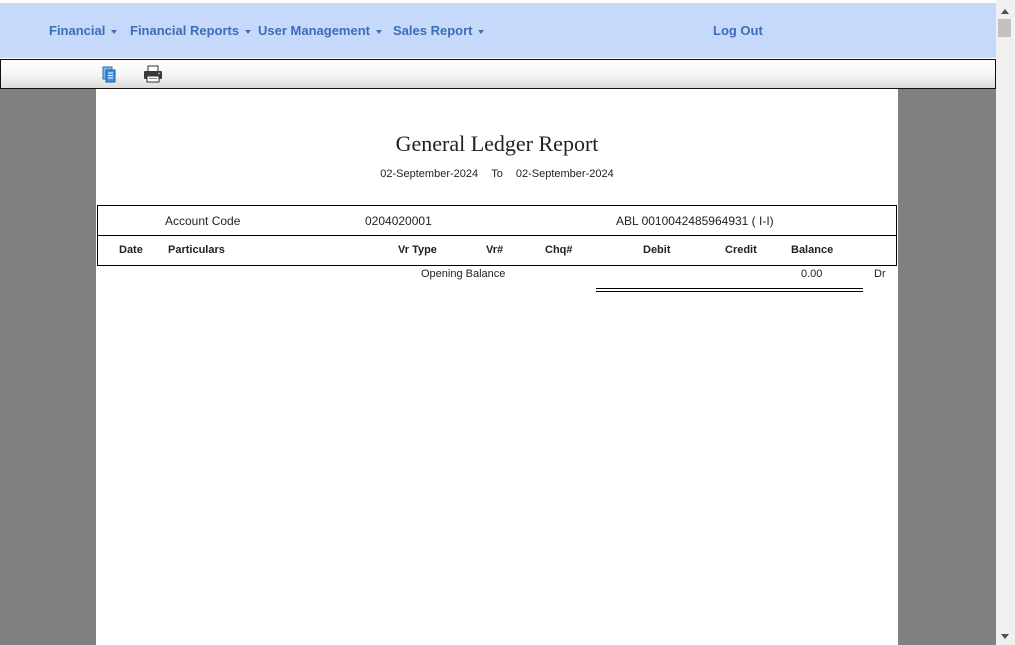 This screenshot has height=645, width=1015. Describe the element at coordinates (657, 250) in the screenshot. I see `column-header-debit: Debit` at that location.